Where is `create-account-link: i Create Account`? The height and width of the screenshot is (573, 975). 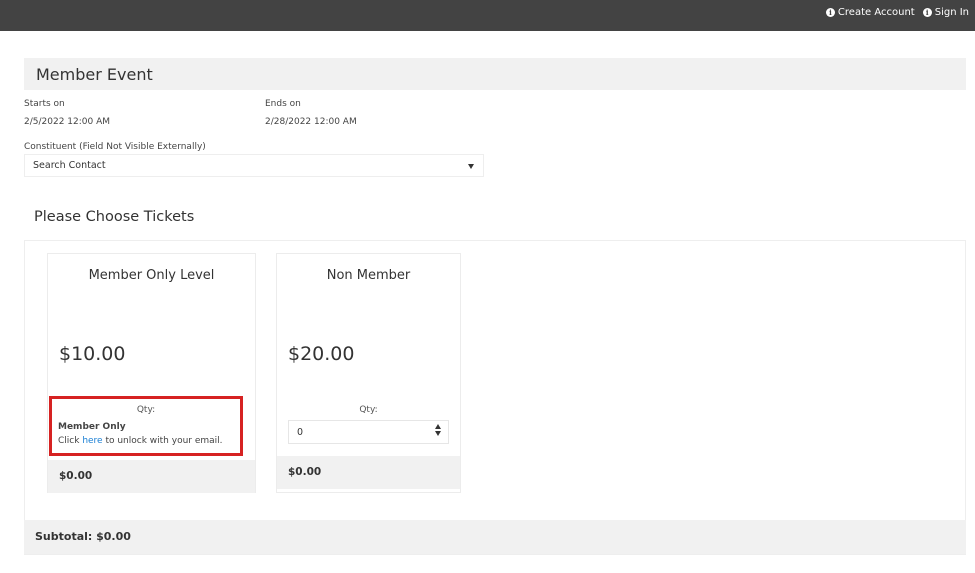 create-account-link: i Create Account is located at coordinates (870, 12).